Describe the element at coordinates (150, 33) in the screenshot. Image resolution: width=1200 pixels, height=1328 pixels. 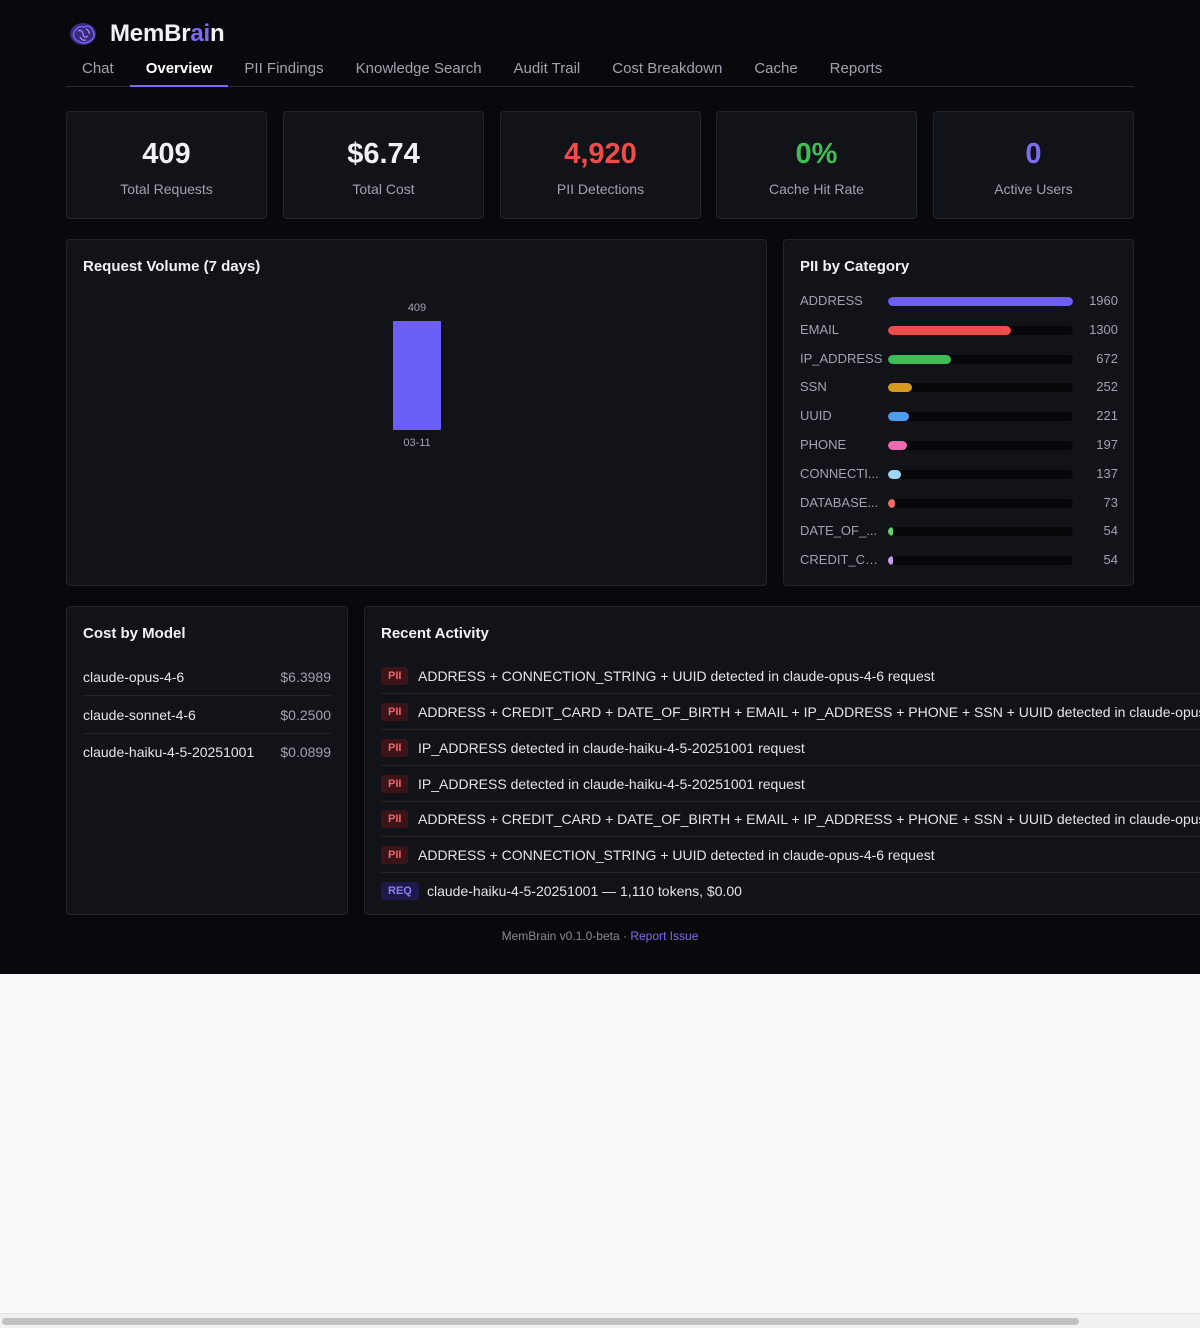
I see `brand-text-1: MemBr` at that location.